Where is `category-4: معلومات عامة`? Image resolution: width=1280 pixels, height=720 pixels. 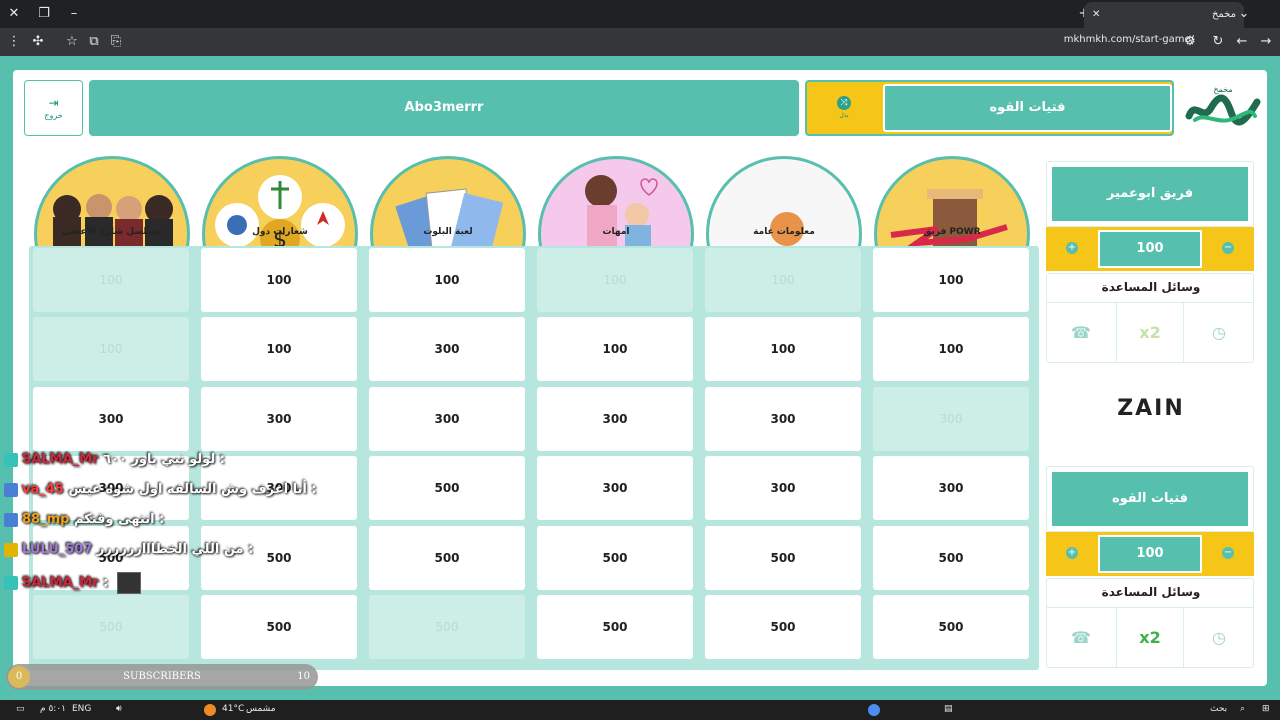 category-4: معلومات عامة is located at coordinates (784, 200).